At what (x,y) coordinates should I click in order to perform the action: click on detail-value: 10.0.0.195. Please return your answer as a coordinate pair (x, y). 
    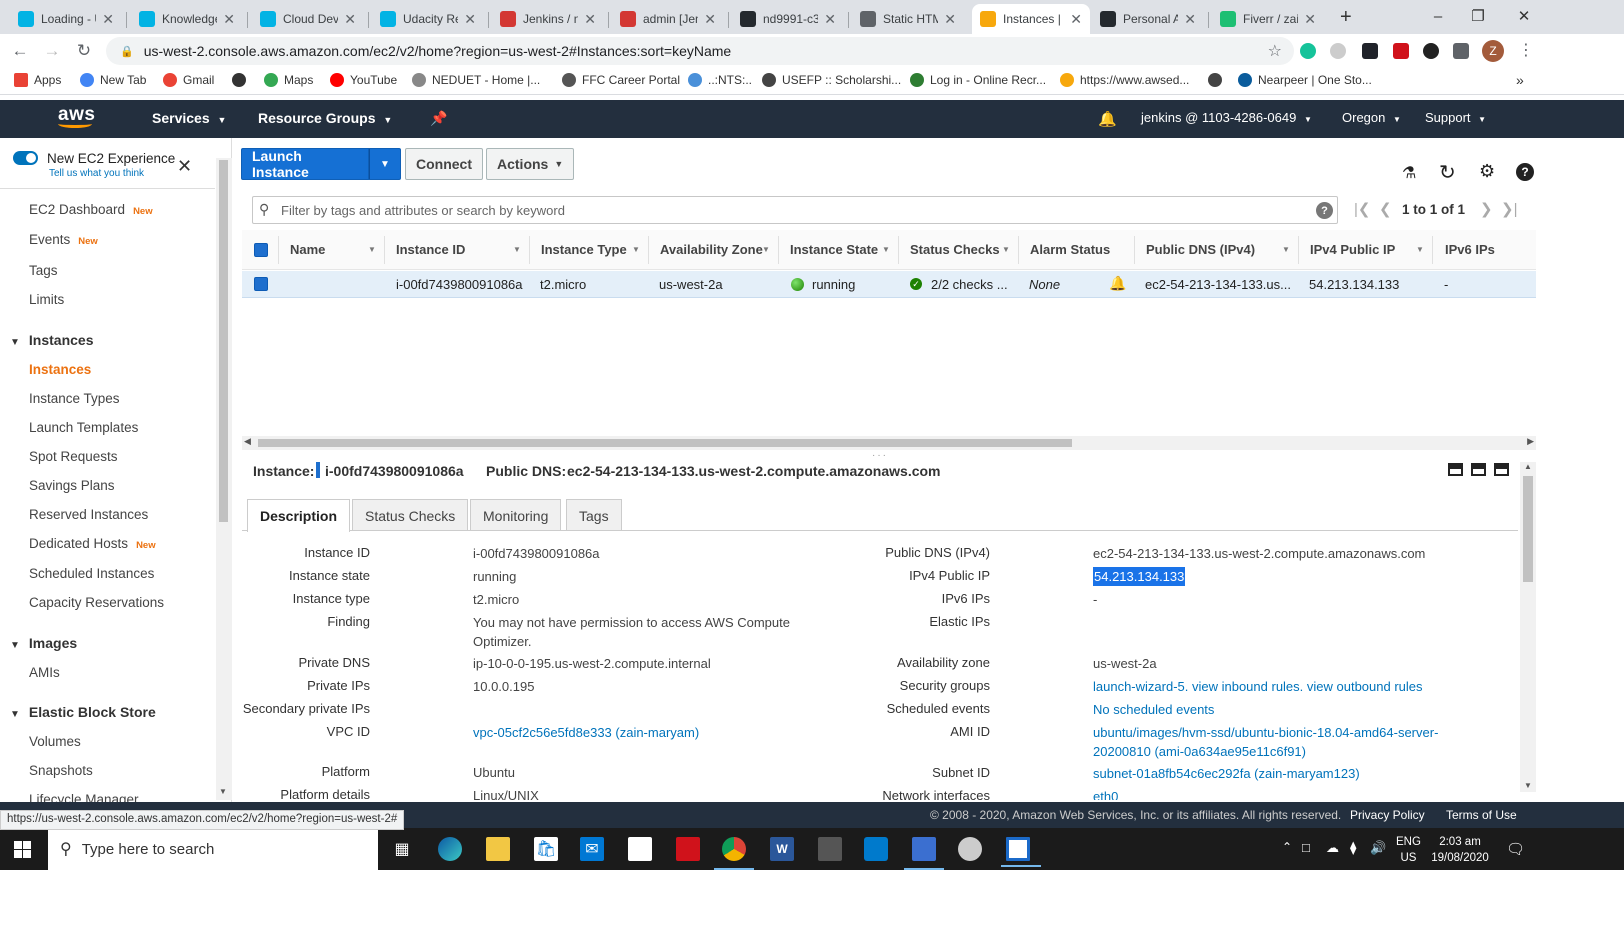
    Looking at the image, I should click on (504, 686).